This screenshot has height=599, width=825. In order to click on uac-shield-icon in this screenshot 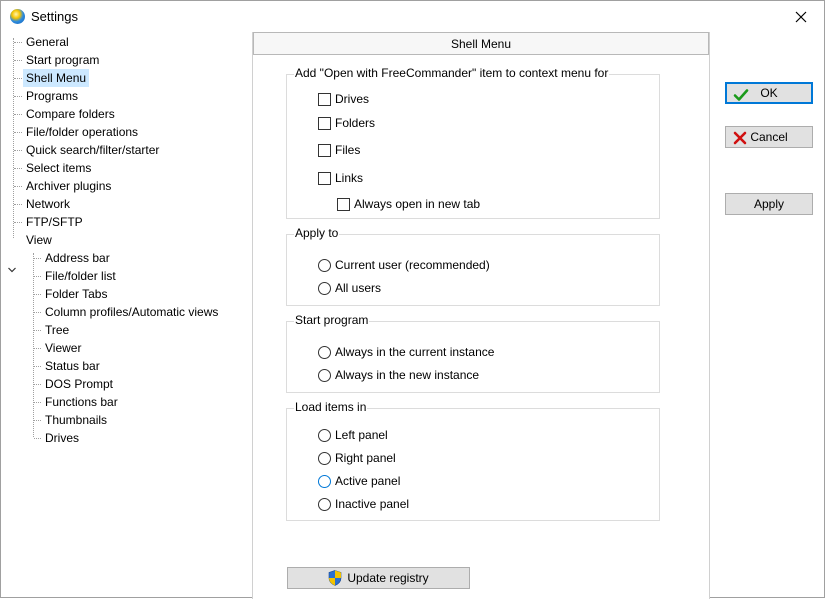, I will do `click(335, 578)`.